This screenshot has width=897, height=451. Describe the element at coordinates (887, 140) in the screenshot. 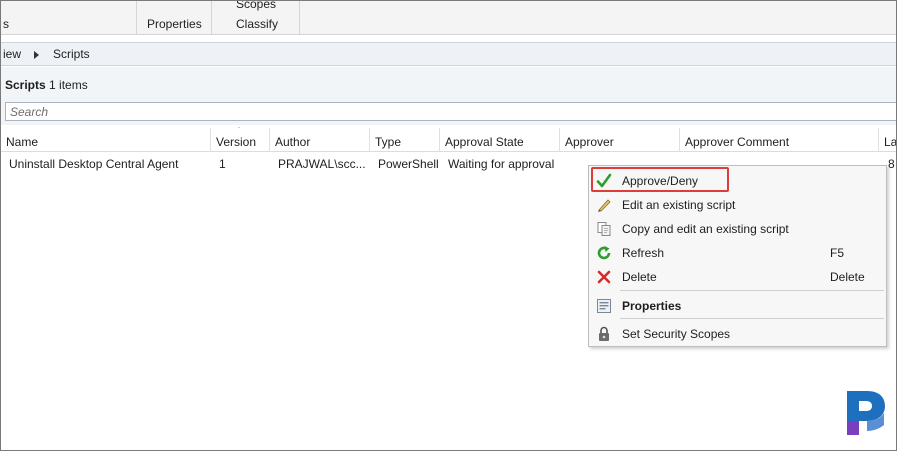

I see `column-header-last: La` at that location.